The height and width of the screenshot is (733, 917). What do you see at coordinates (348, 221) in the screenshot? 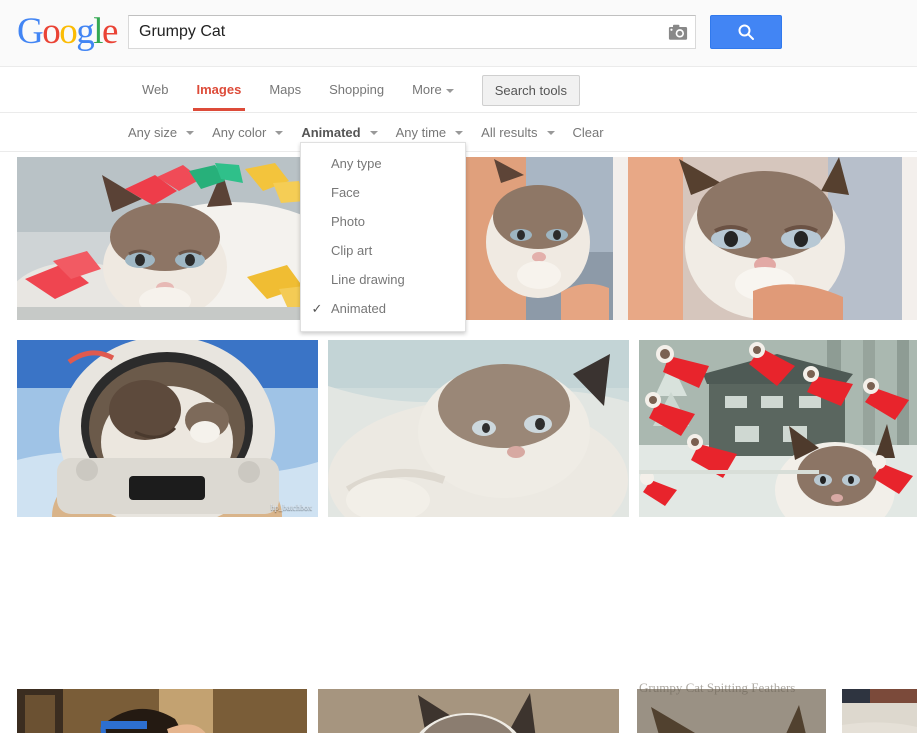
I see `dropdown-item-photo-label: Photo` at bounding box center [348, 221].